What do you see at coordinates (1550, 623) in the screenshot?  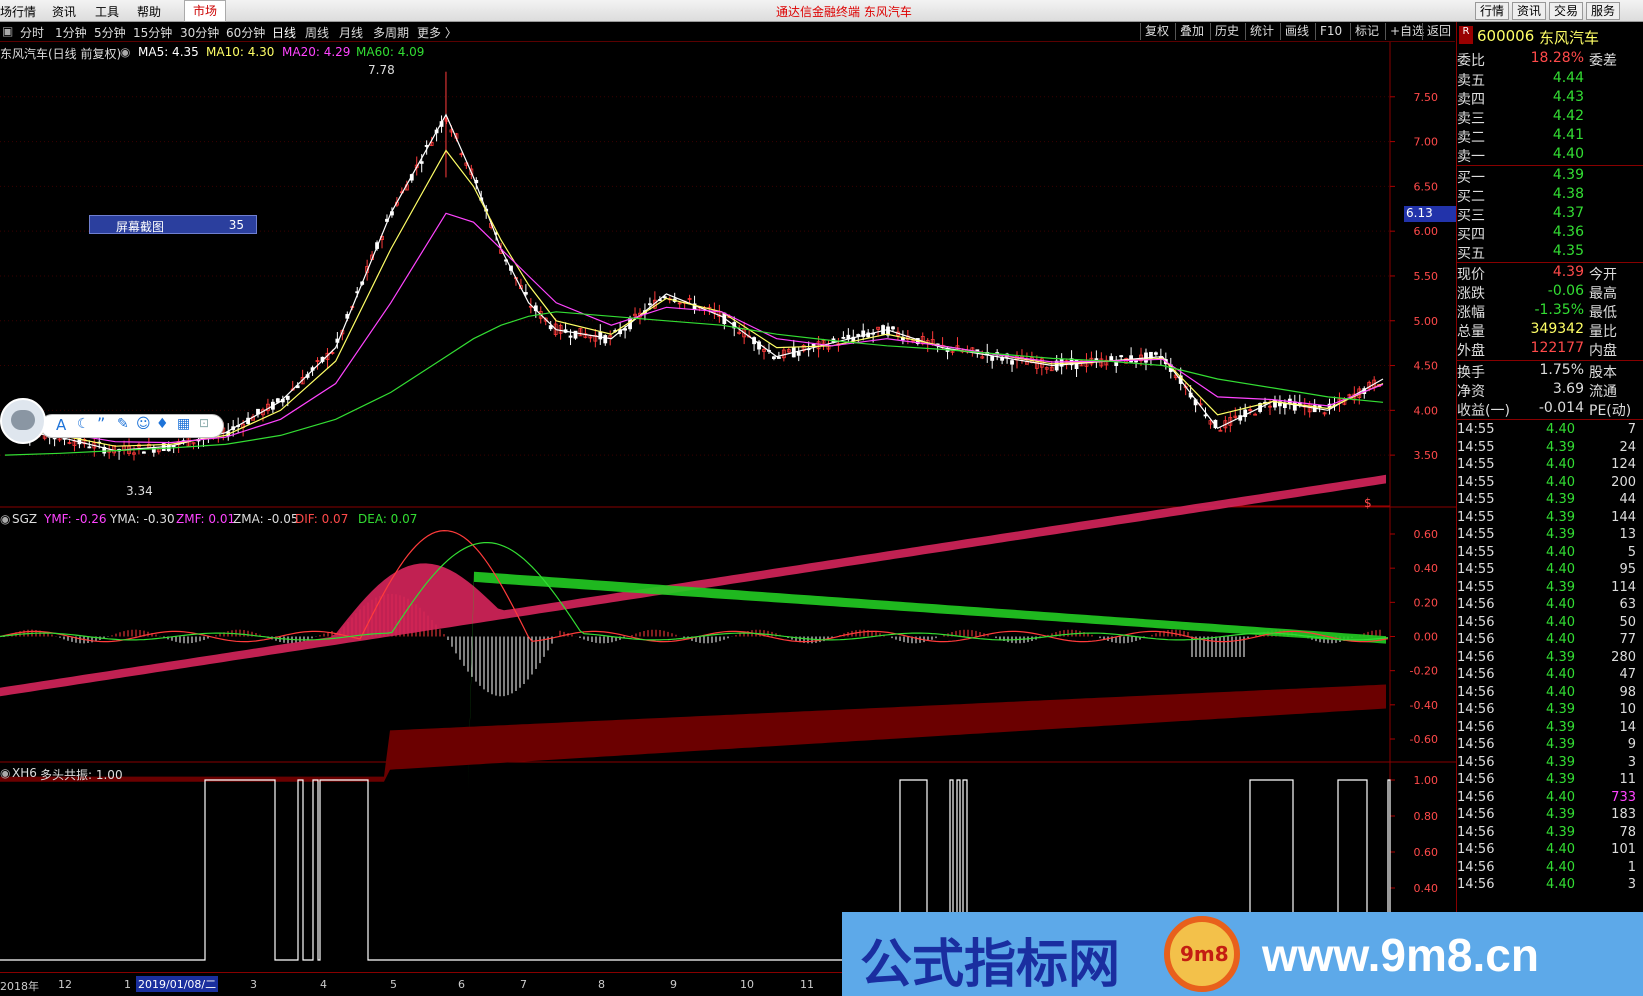 I see `tick-row: 14:56 4.40 50` at bounding box center [1550, 623].